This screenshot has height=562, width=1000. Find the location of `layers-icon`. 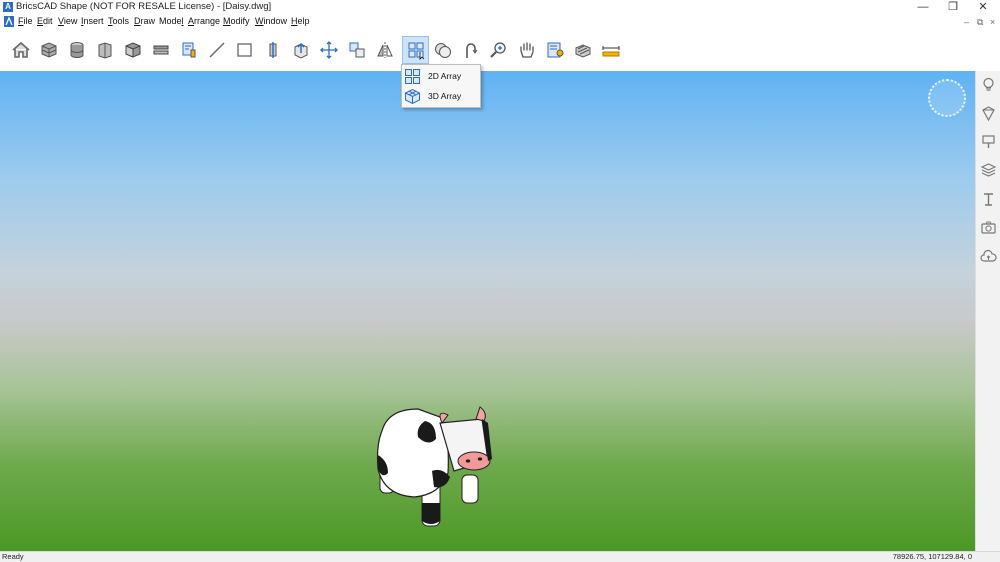

layers-icon is located at coordinates (988, 169).